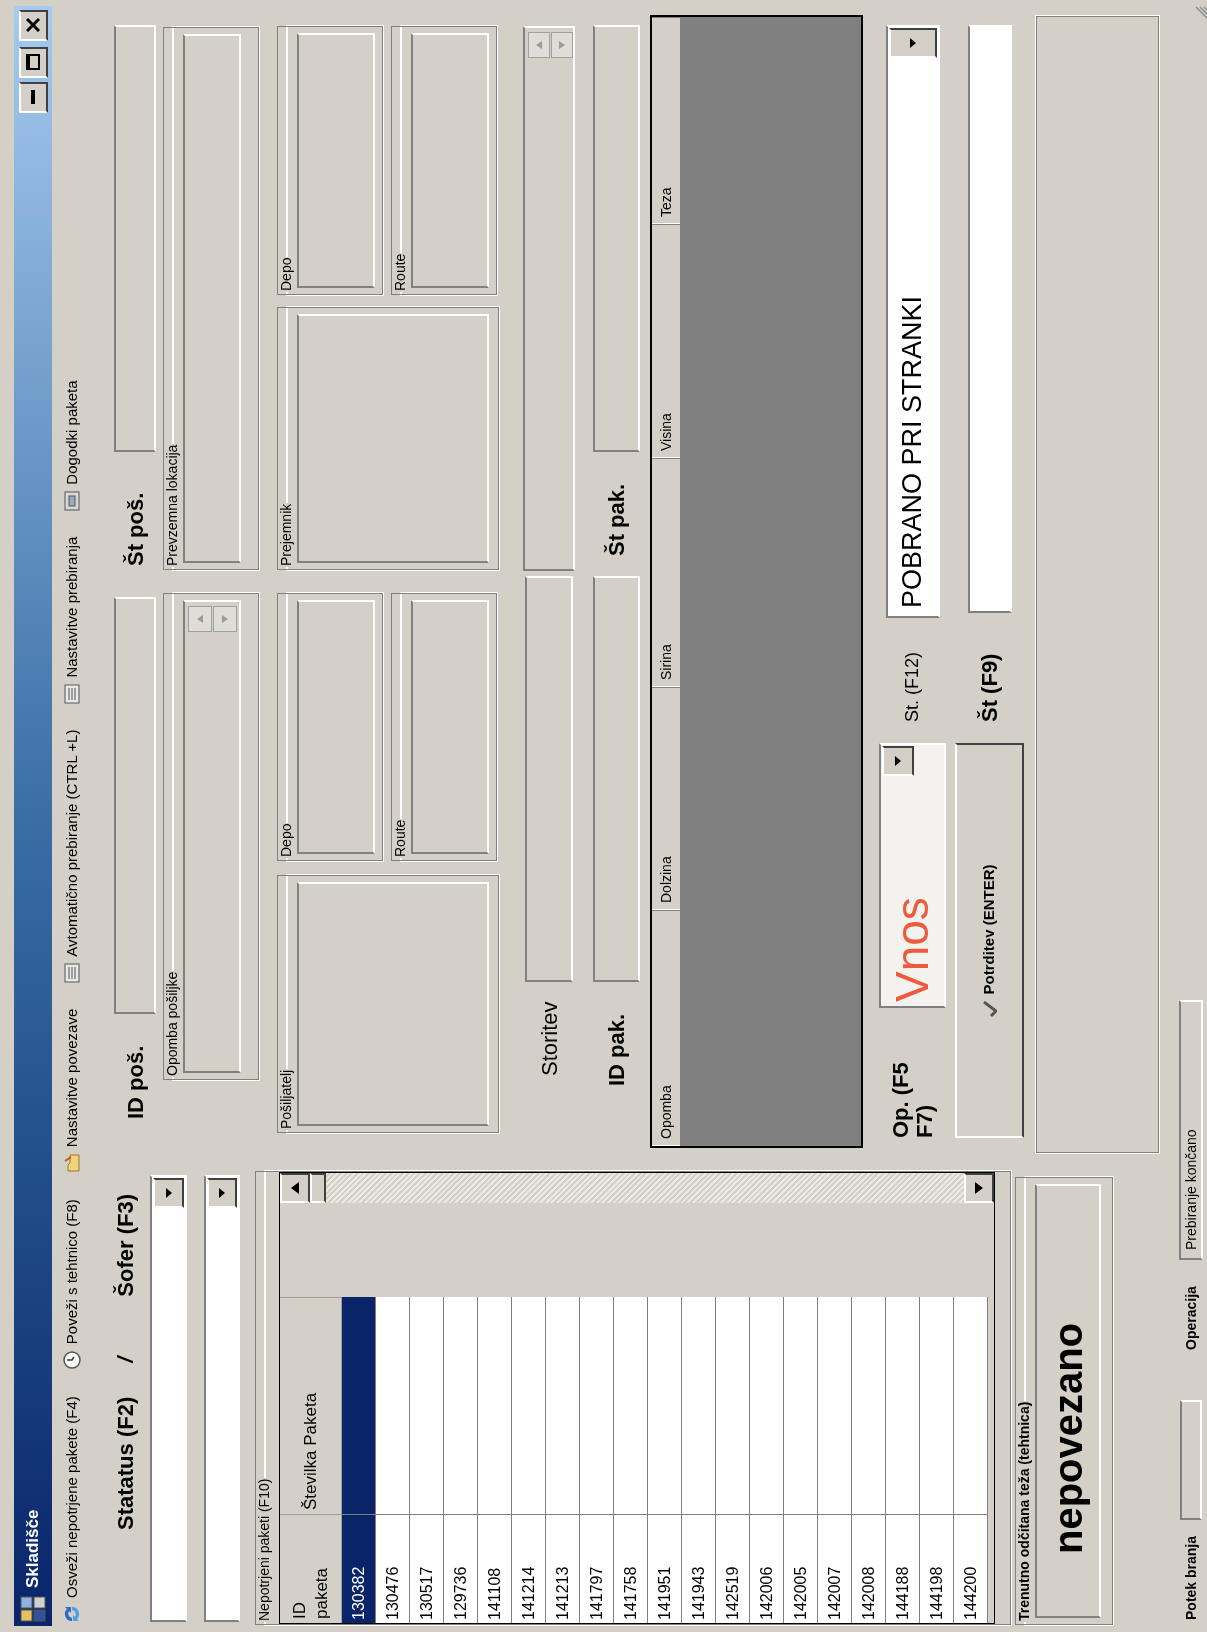 This screenshot has width=1207, height=1632. Describe the element at coordinates (766, 1593) in the screenshot. I see `package-id: 142006` at that location.